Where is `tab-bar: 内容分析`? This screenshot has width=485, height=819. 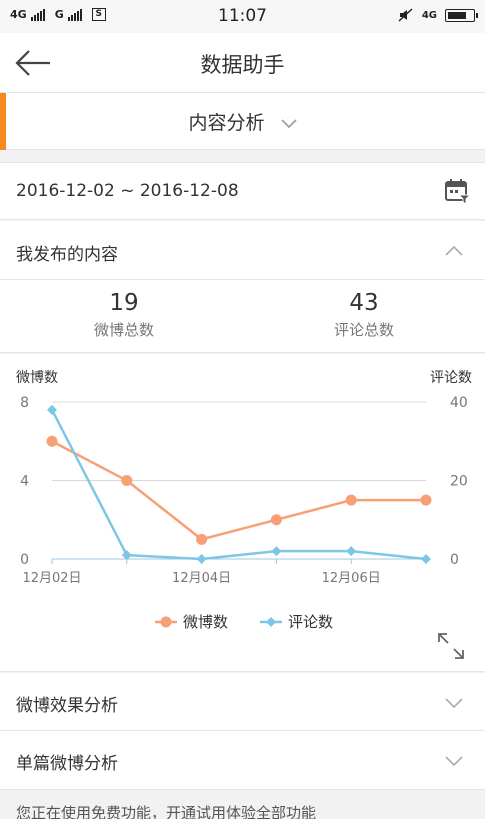
tab-bar: 内容分析 is located at coordinates (242, 121).